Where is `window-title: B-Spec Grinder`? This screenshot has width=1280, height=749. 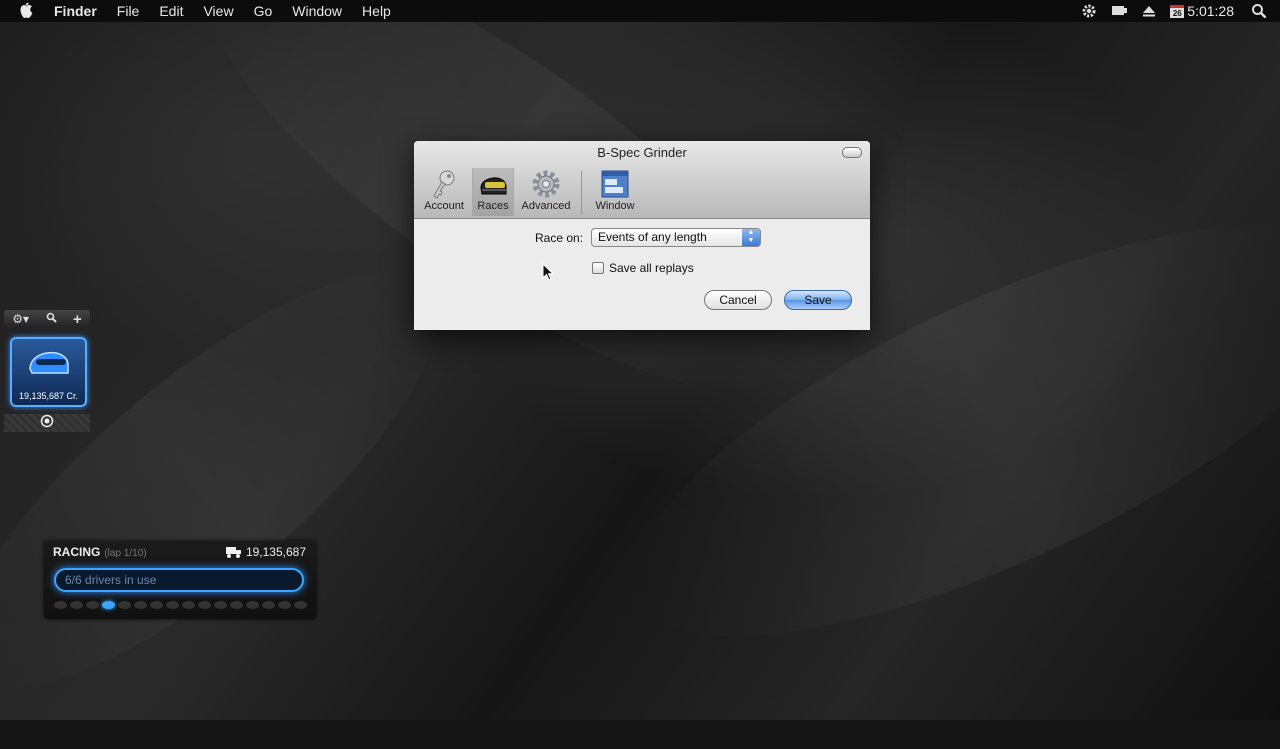 window-title: B-Spec Grinder is located at coordinates (642, 152).